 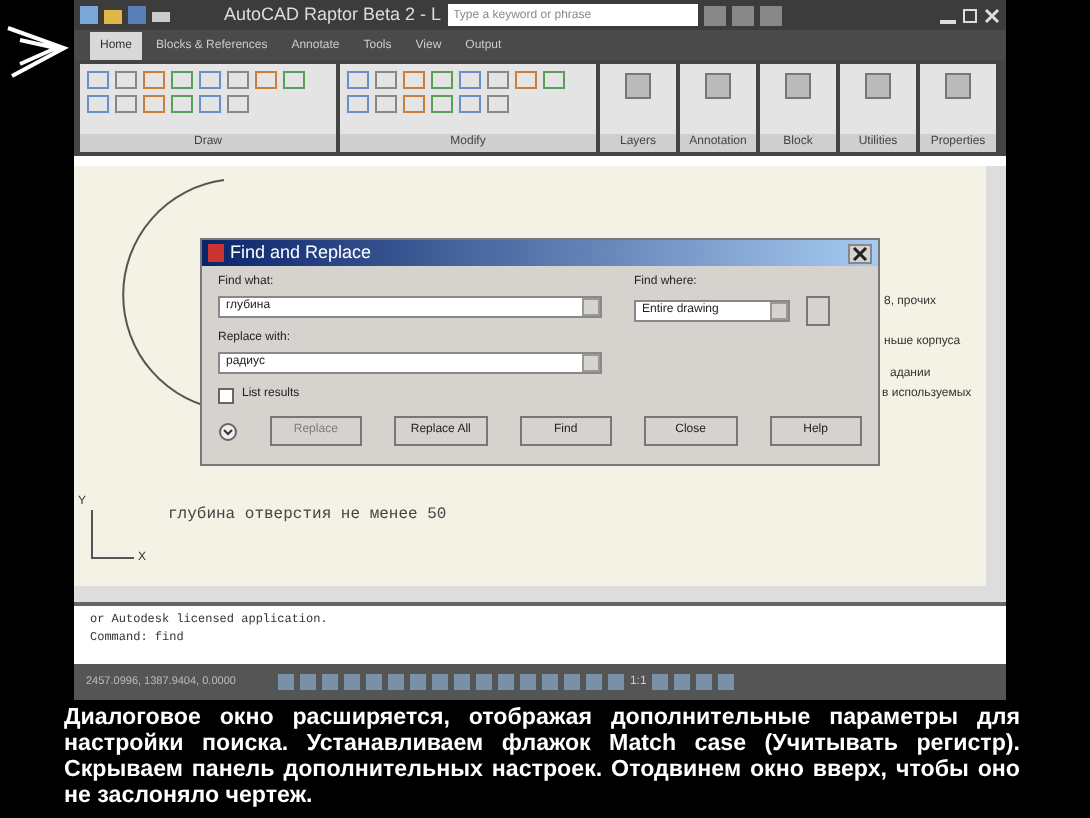 What do you see at coordinates (216, 253) in the screenshot?
I see `app-icon` at bounding box center [216, 253].